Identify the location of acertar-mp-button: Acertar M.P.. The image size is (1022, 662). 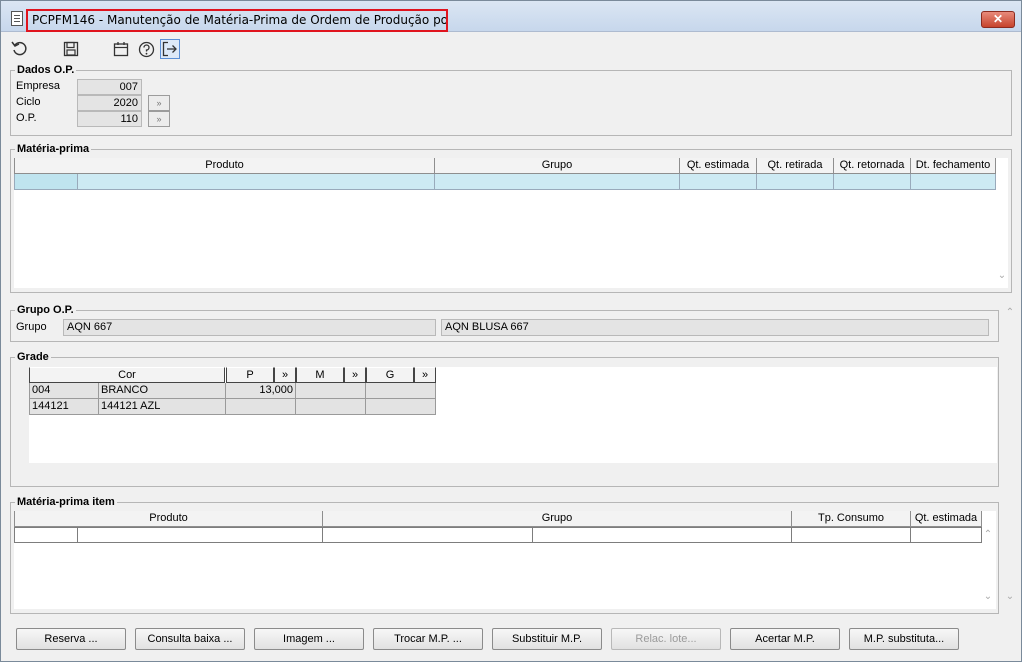
(785, 639).